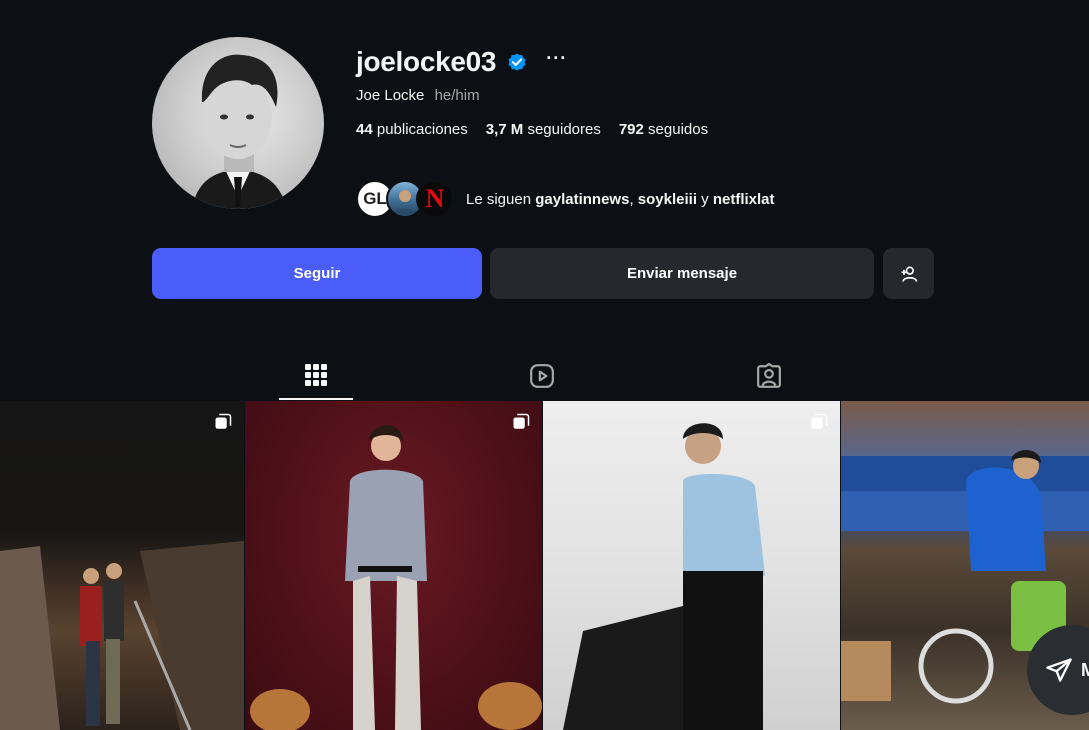 This screenshot has width=1089, height=730. I want to click on profile-tabs, so click(544, 376).